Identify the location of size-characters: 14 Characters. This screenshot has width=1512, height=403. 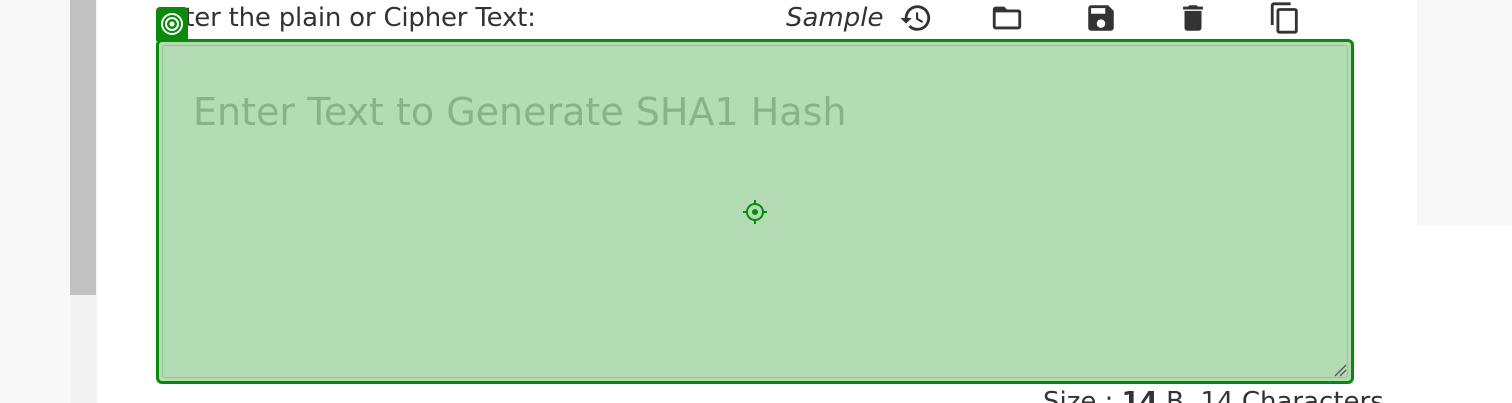
(1292, 395).